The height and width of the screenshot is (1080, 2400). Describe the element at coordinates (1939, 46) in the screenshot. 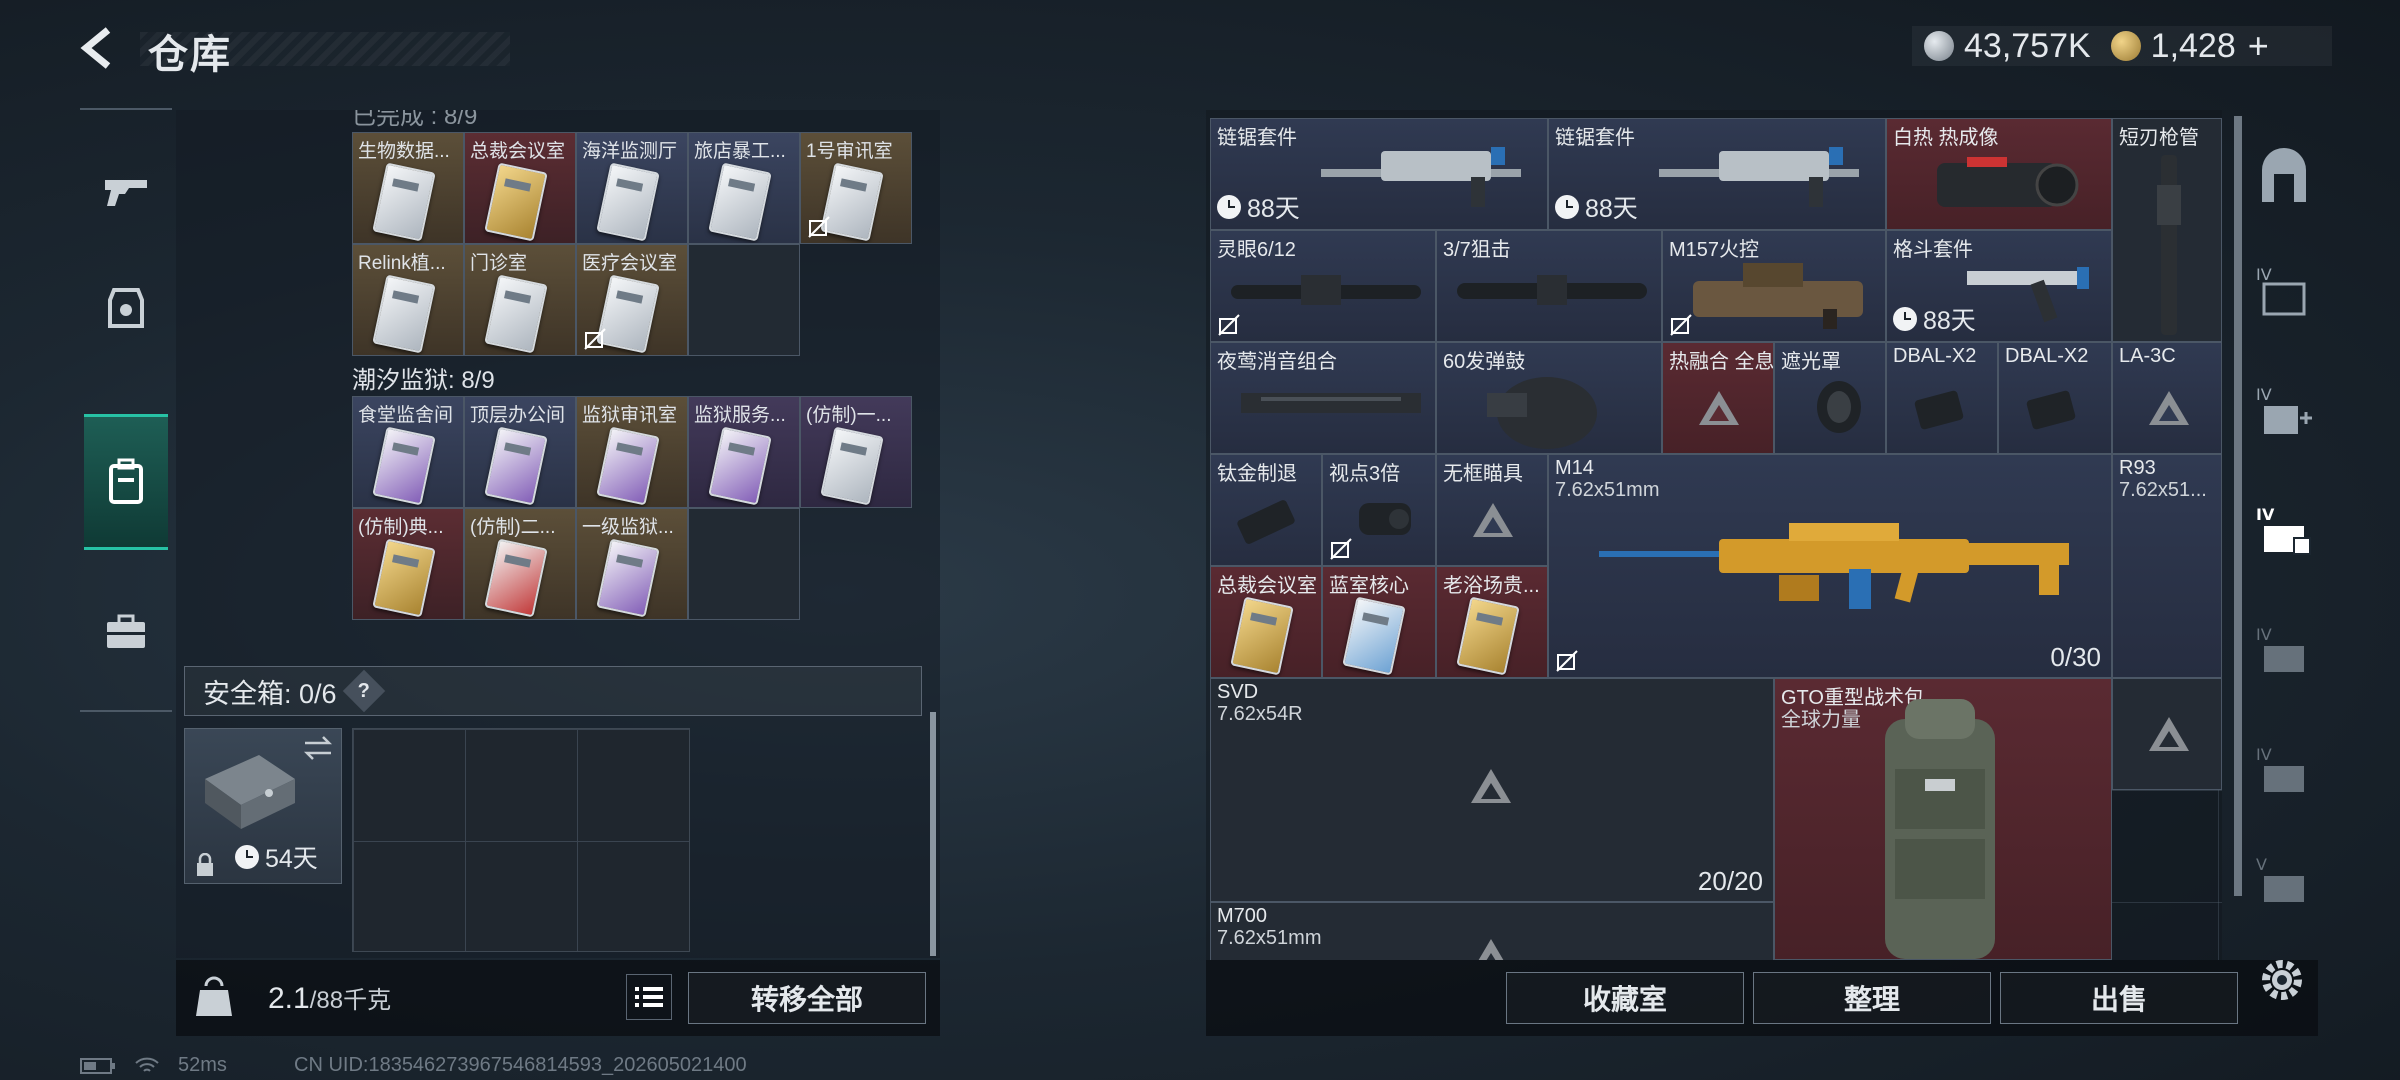

I see `silver-coin-icon` at that location.